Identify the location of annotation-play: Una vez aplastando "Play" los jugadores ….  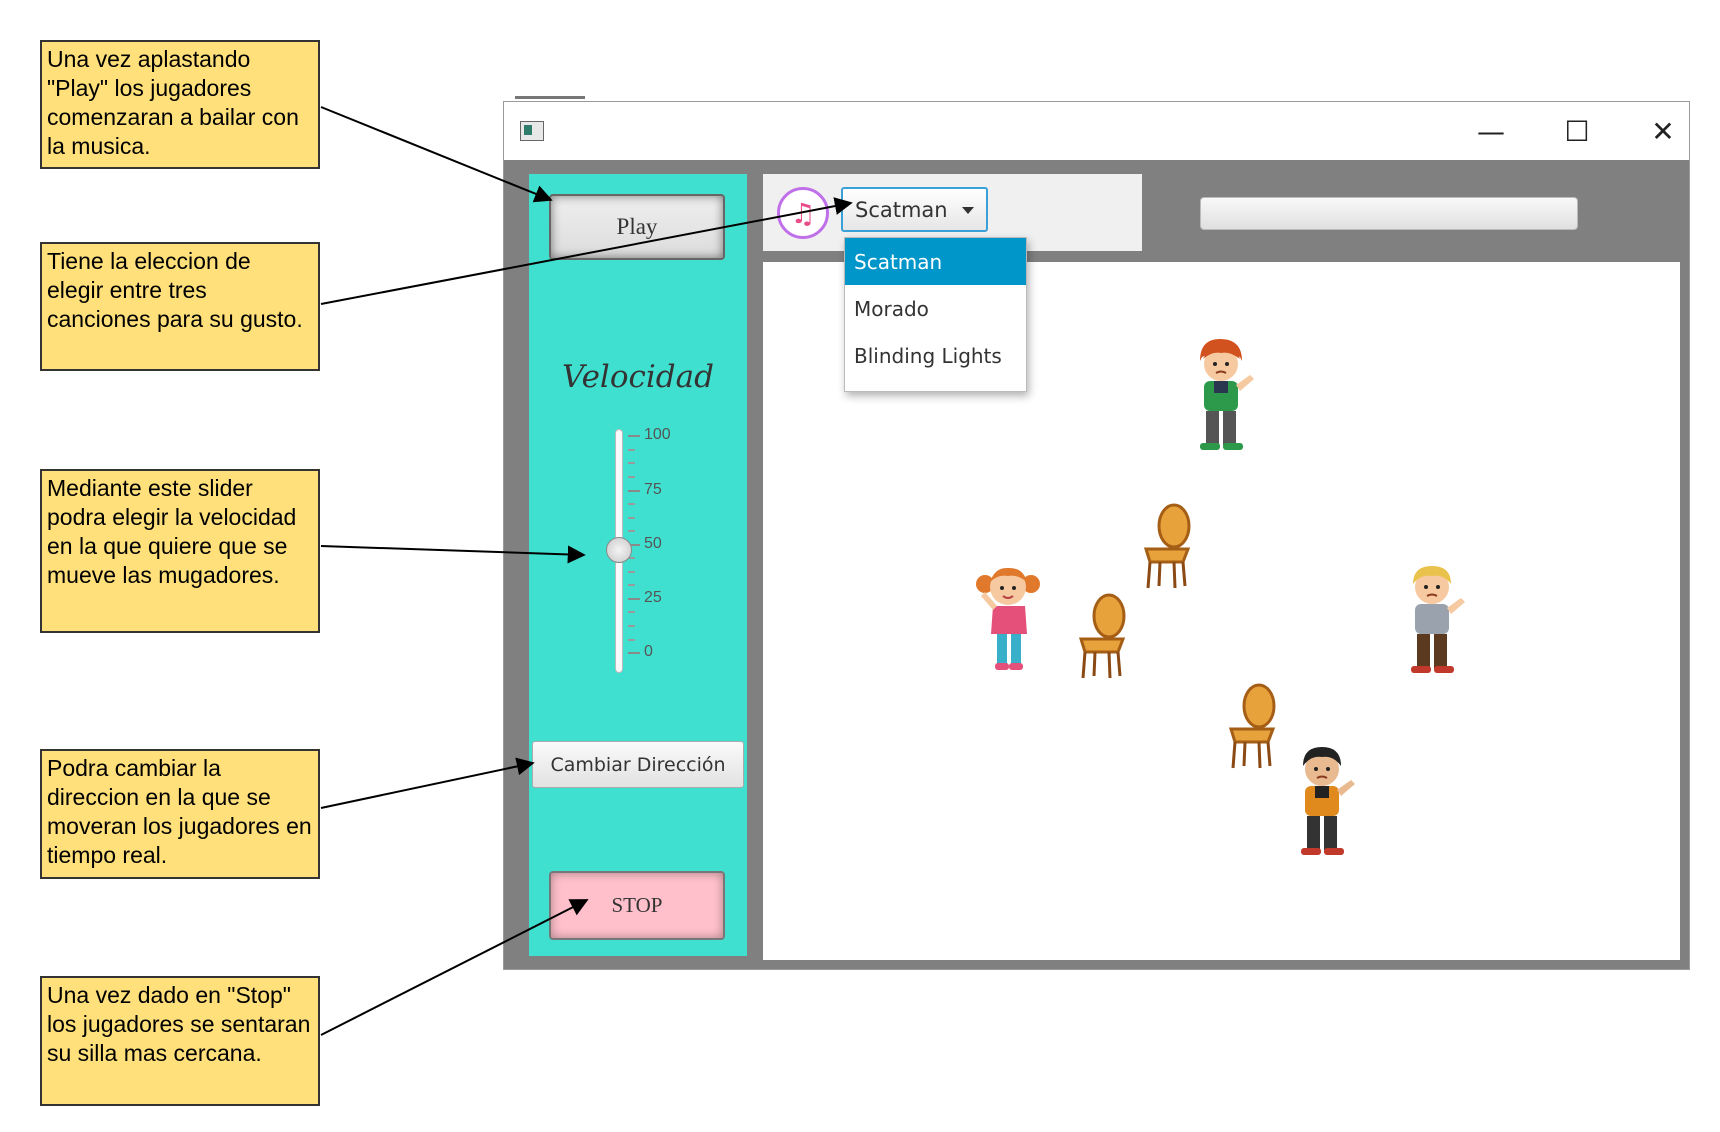
(180, 104).